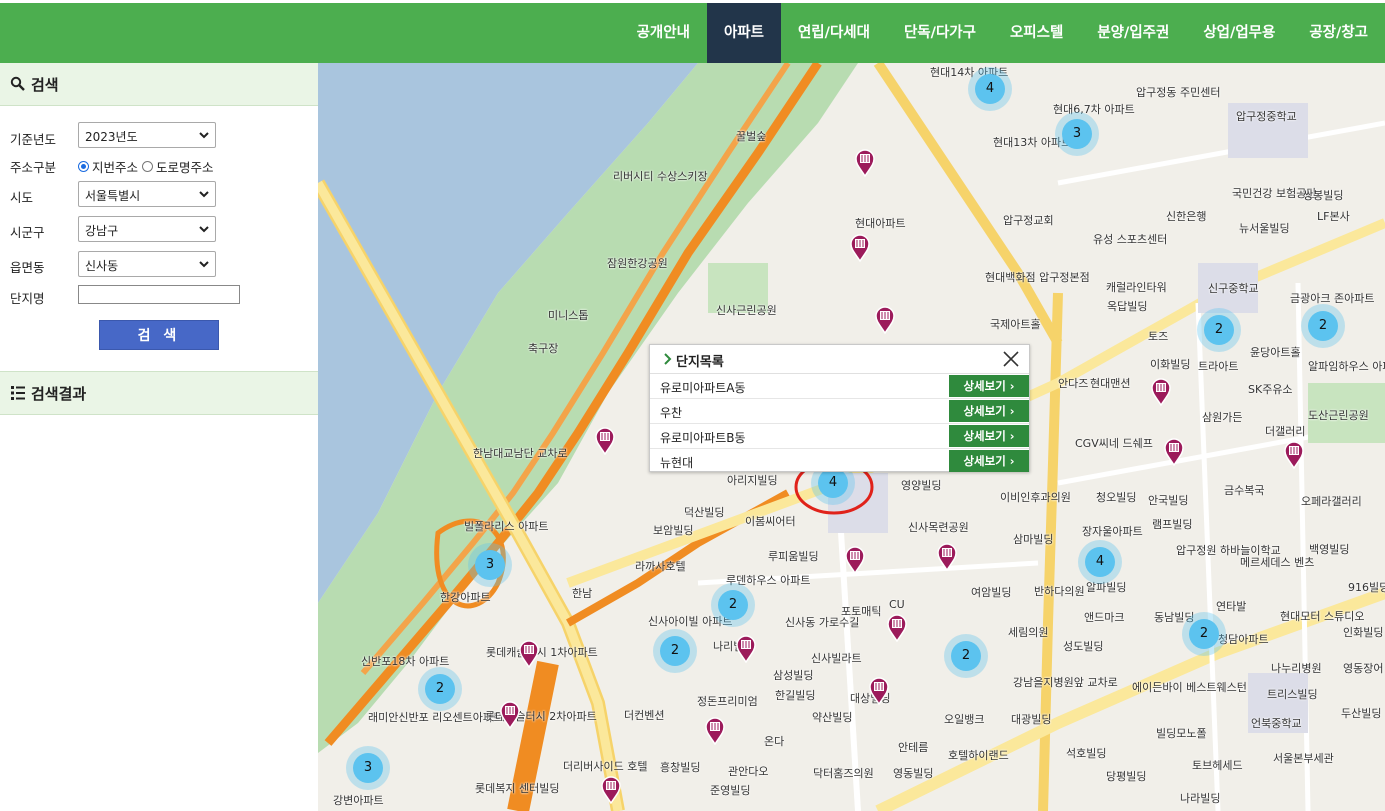  What do you see at coordinates (1028, 220) in the screenshot?
I see `map-label: 압구정교회` at bounding box center [1028, 220].